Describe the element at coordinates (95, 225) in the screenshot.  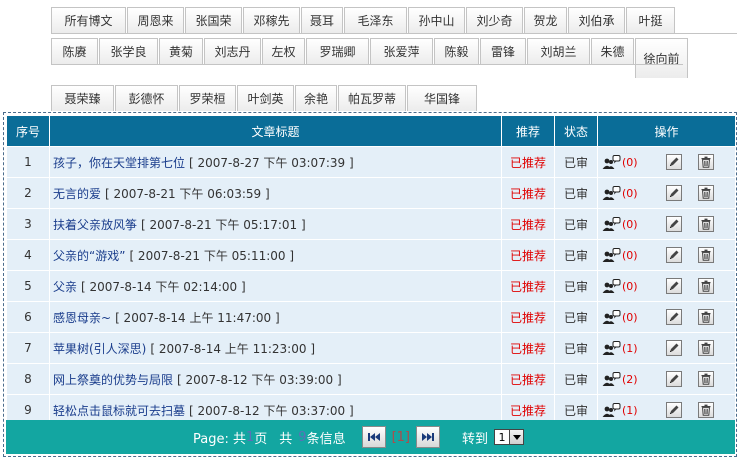
I see `article-title-link: 扶着父亲放风筝` at that location.